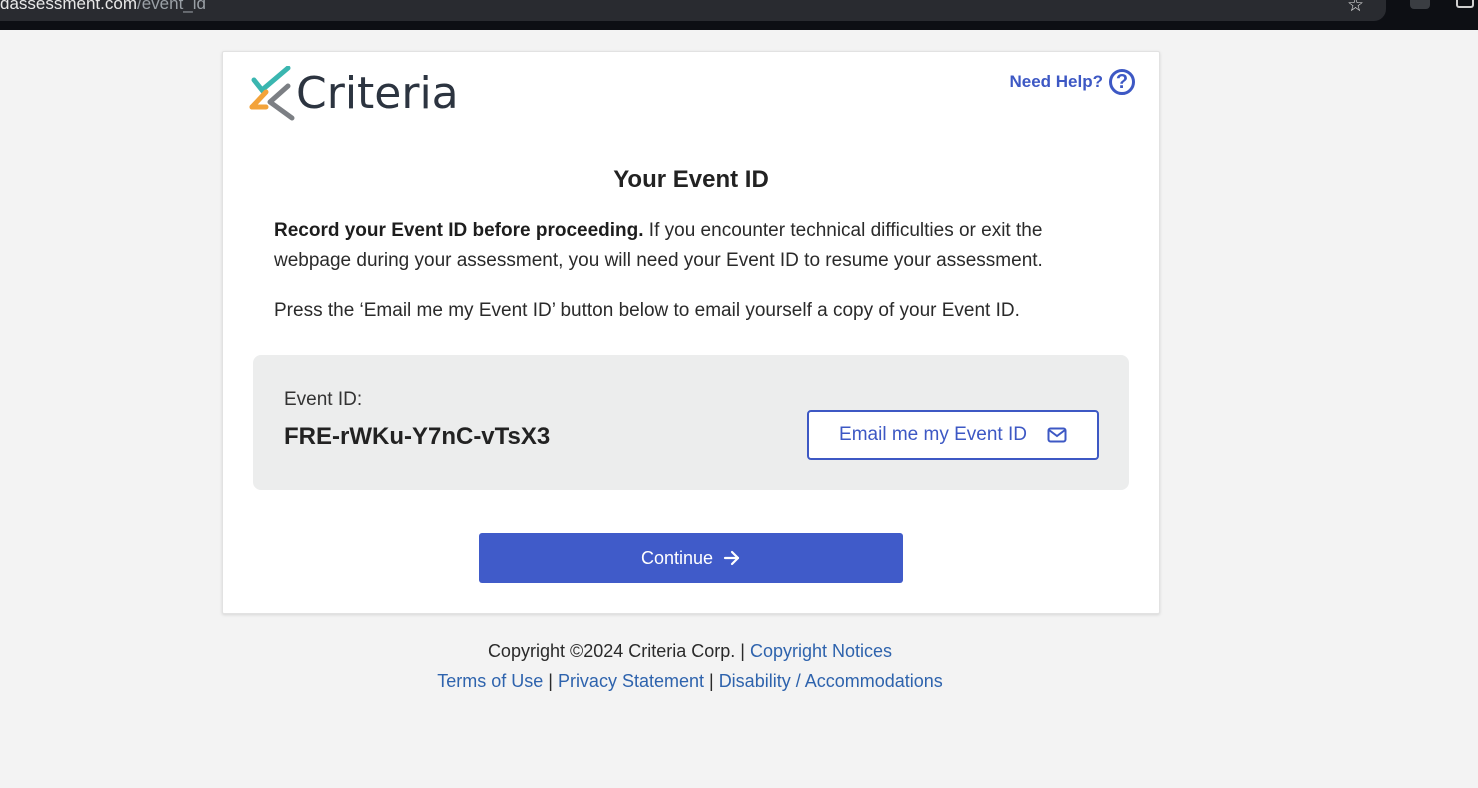 Image resolution: width=1478 pixels, height=788 pixels. Describe the element at coordinates (377, 93) in the screenshot. I see `logo-wordmark: Criteria` at that location.